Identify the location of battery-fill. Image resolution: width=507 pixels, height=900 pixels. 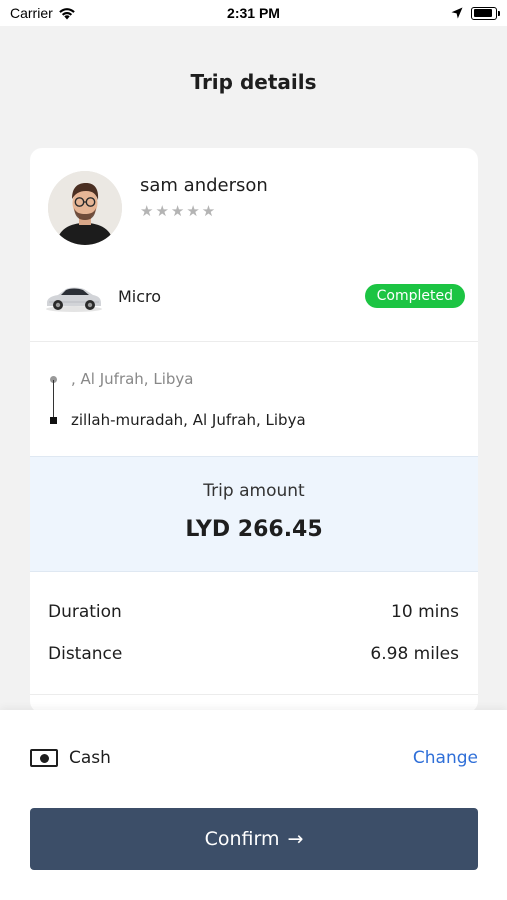
(483, 13).